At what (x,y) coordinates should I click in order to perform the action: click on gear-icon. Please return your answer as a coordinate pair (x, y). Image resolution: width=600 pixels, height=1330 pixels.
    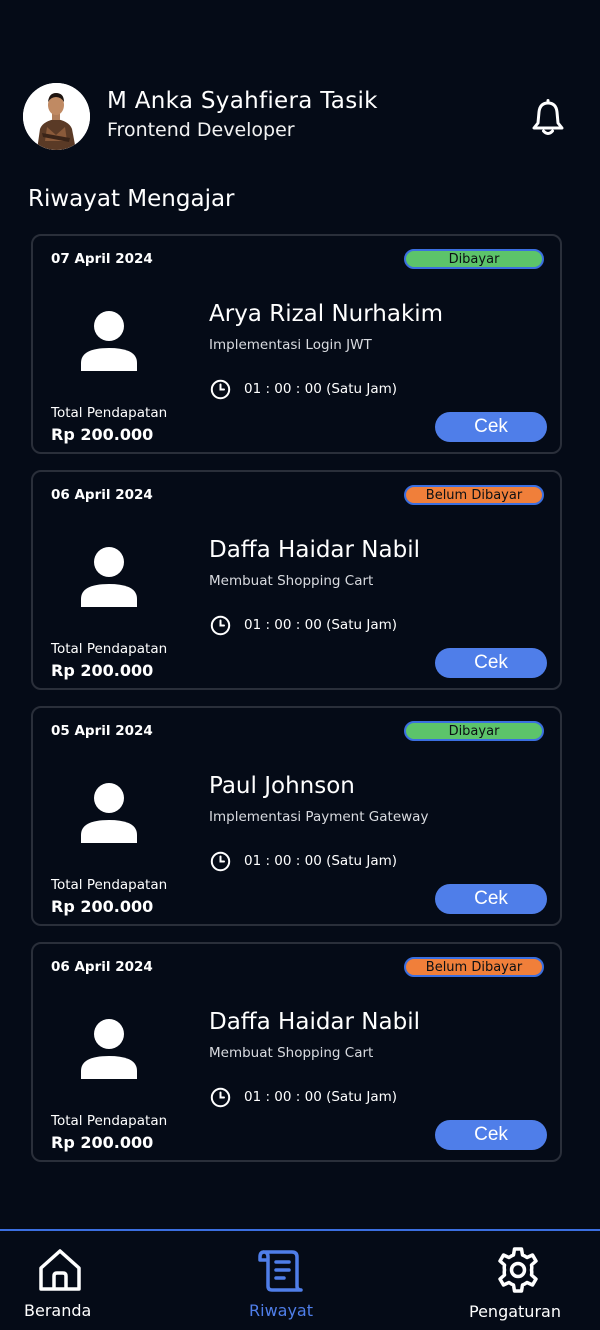
    Looking at the image, I should click on (518, 1270).